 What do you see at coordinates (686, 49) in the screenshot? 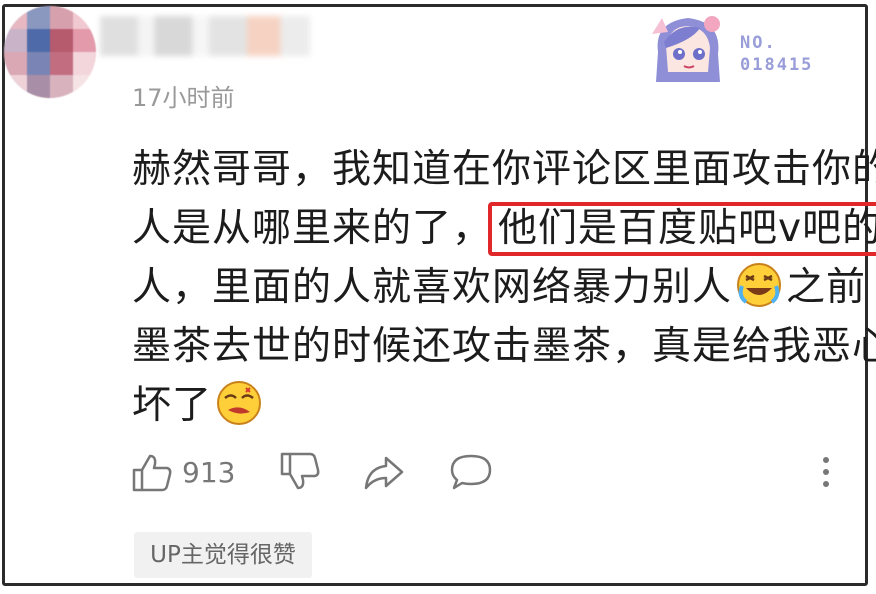
I see `anime-character-icon` at bounding box center [686, 49].